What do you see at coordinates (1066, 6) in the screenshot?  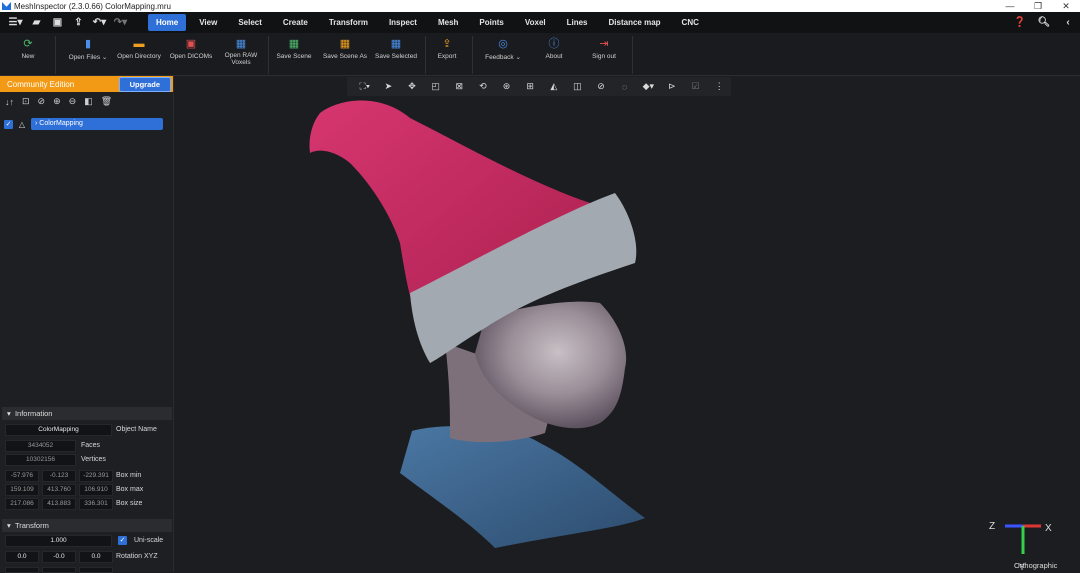 I see `close-button: ✕` at bounding box center [1066, 6].